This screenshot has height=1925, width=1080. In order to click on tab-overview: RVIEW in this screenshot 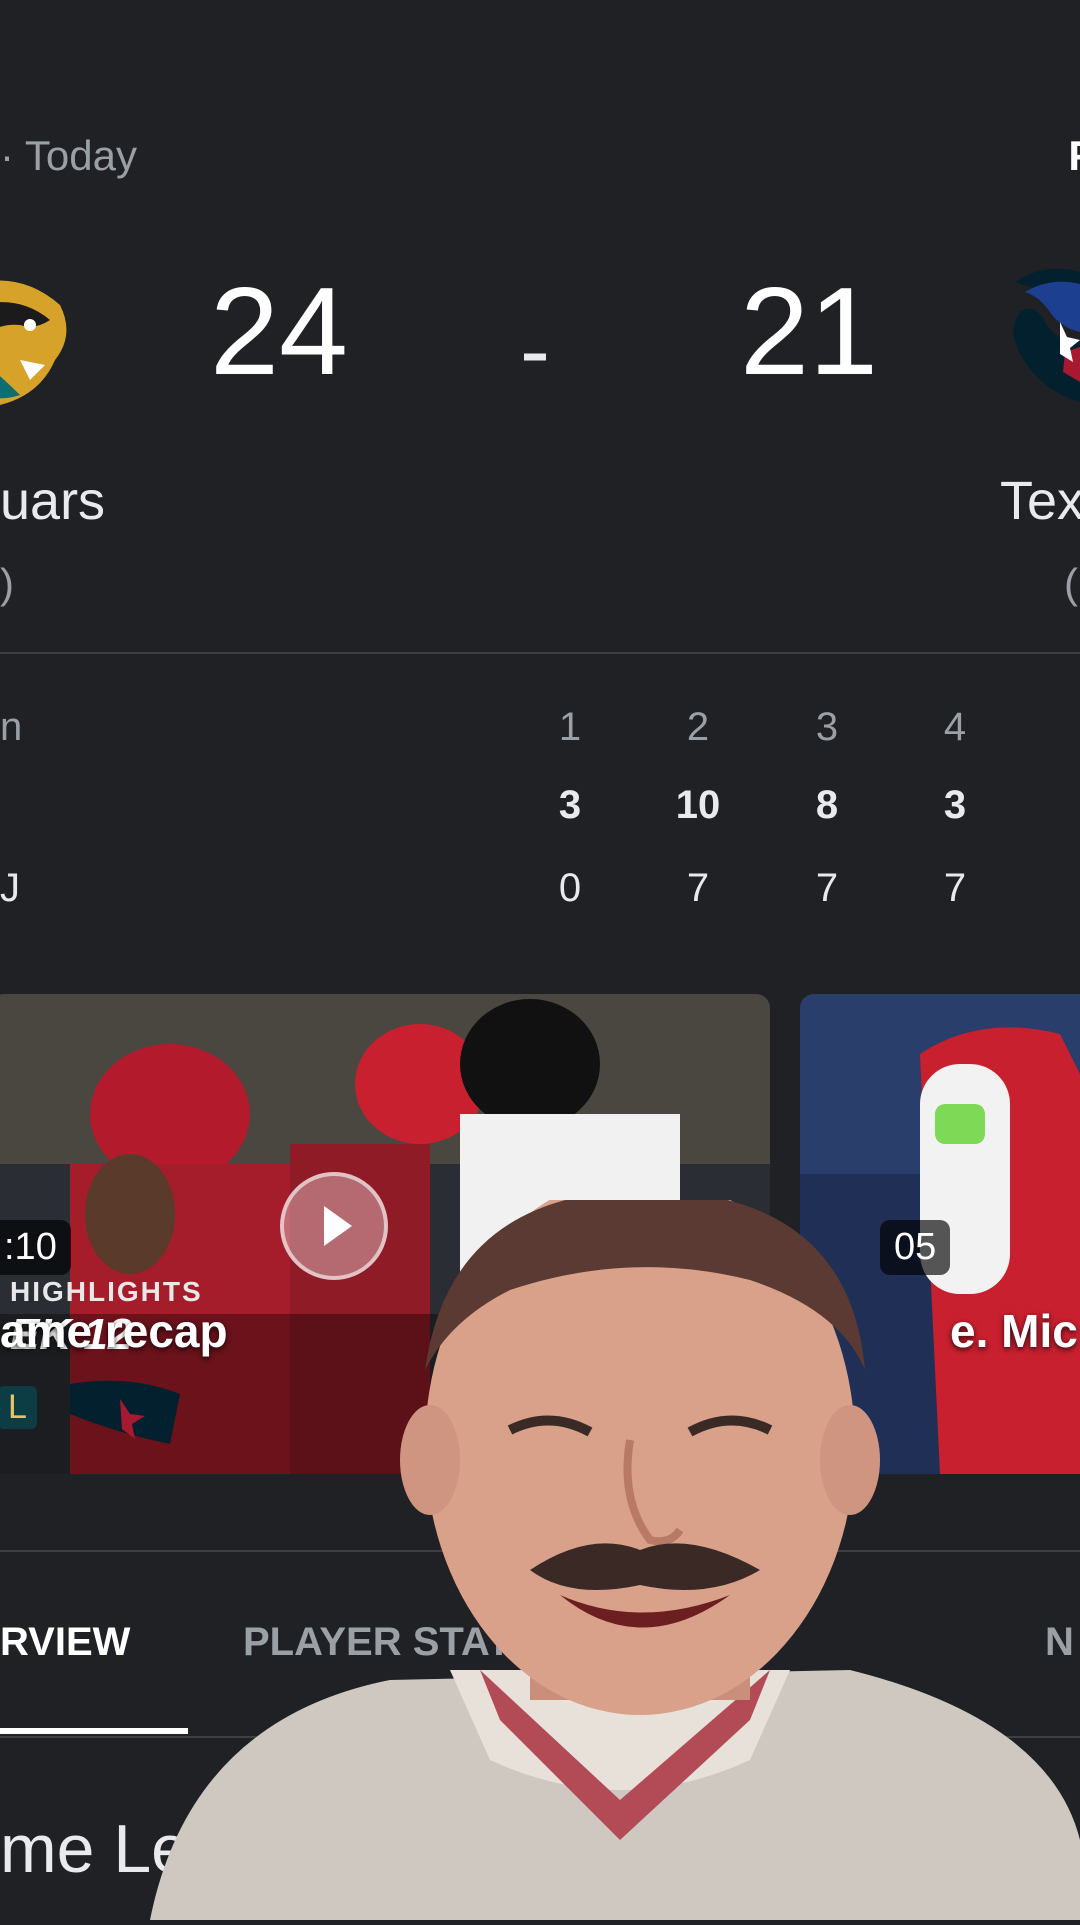, I will do `click(65, 1642)`.